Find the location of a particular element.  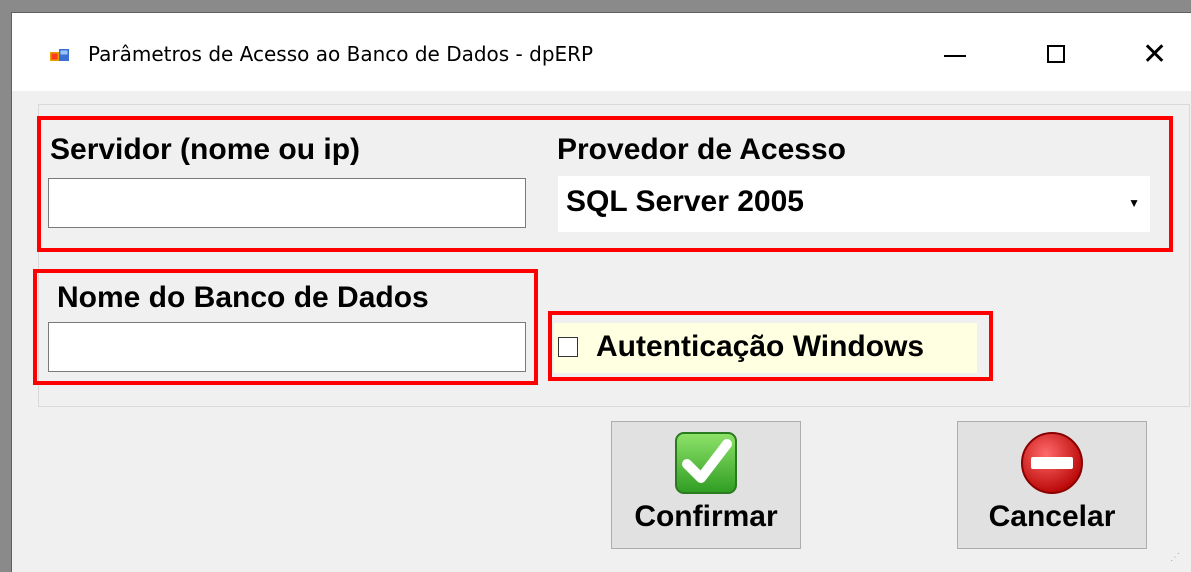

highlight-box-autenticacao is located at coordinates (770, 346).